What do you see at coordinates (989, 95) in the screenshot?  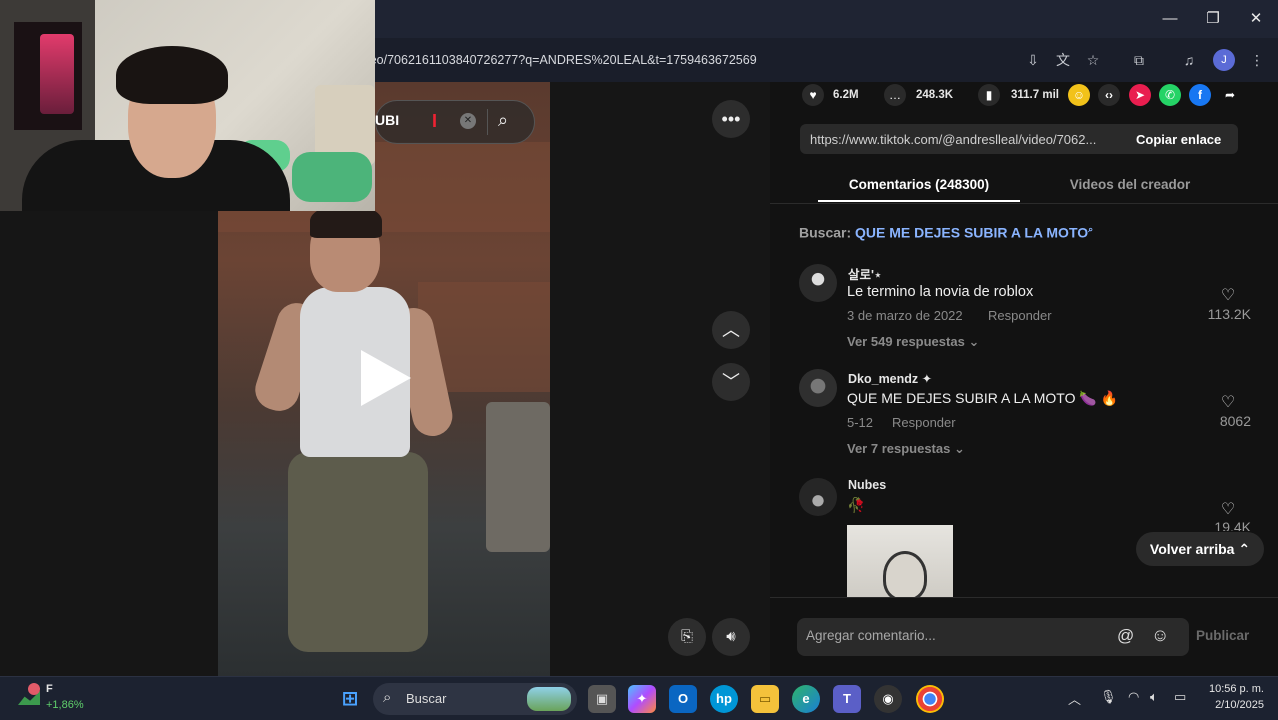 I see `bookmark-icon: ▮` at bounding box center [989, 95].